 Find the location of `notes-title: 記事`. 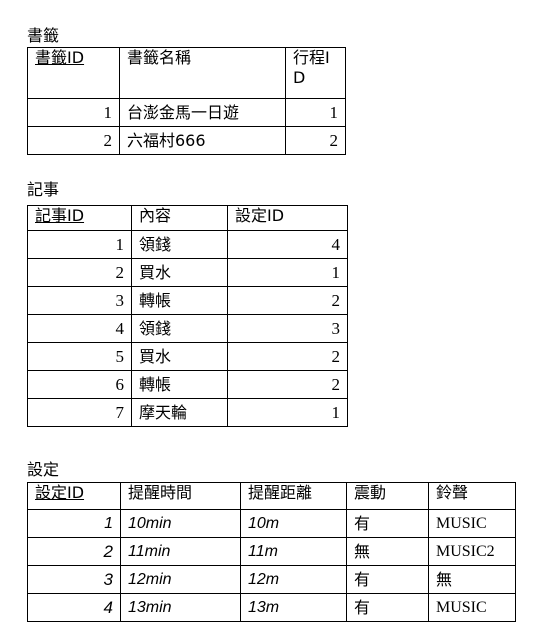

notes-title: 記事 is located at coordinates (43, 189).